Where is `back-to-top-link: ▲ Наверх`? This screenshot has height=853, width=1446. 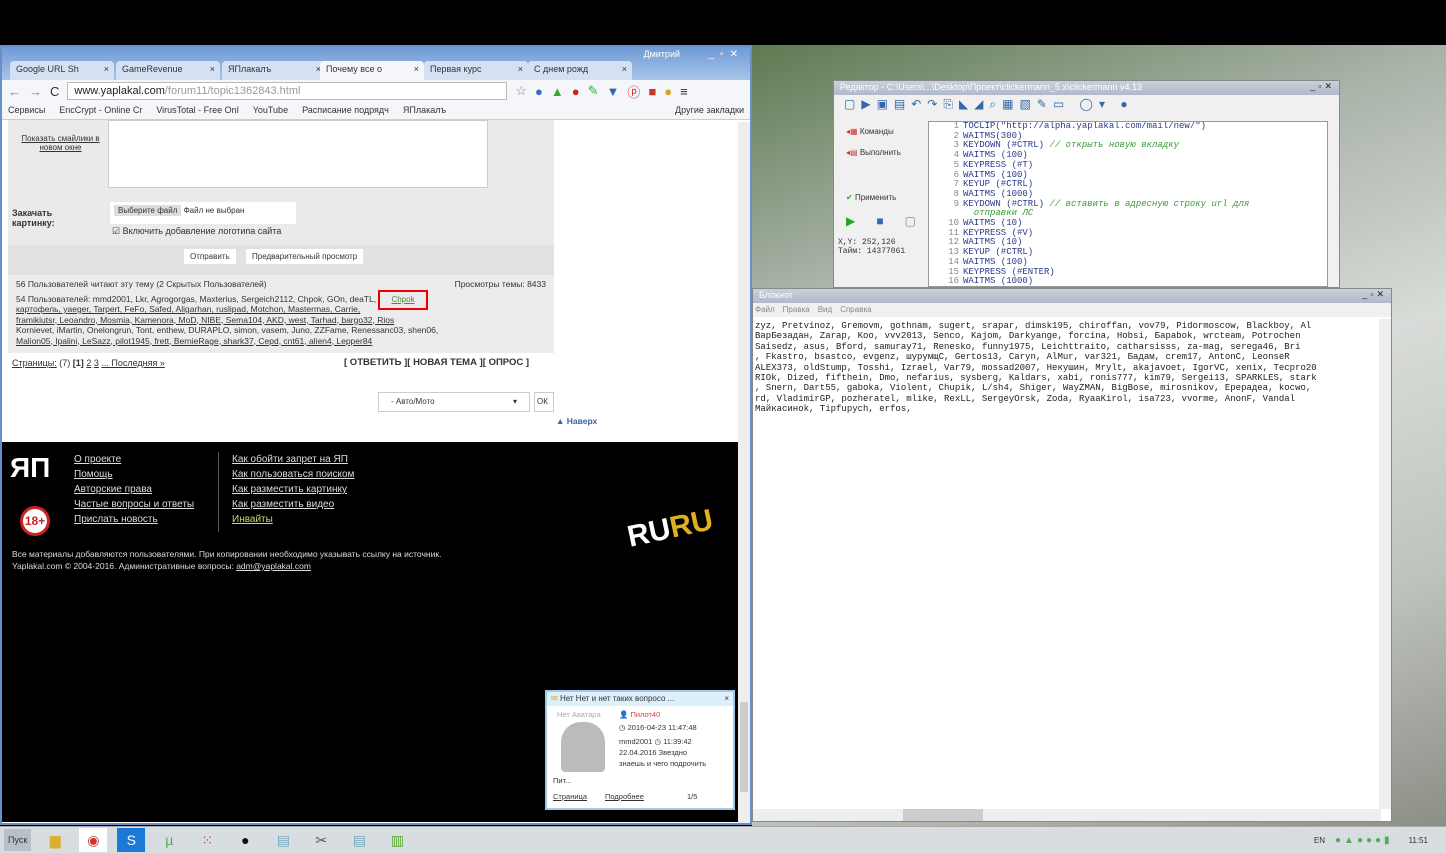
back-to-top-link: ▲ Наверх is located at coordinates (576, 421).